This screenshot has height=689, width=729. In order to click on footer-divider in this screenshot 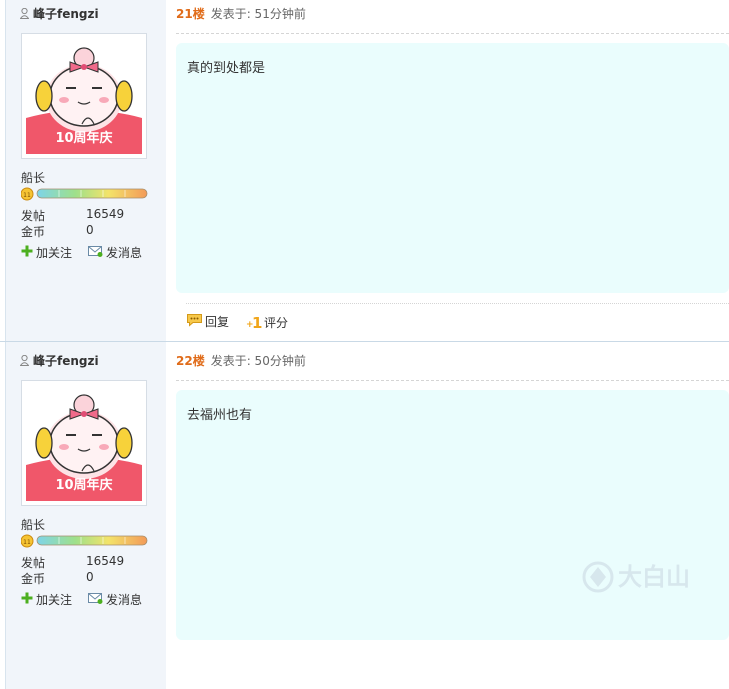, I will do `click(457, 303)`.